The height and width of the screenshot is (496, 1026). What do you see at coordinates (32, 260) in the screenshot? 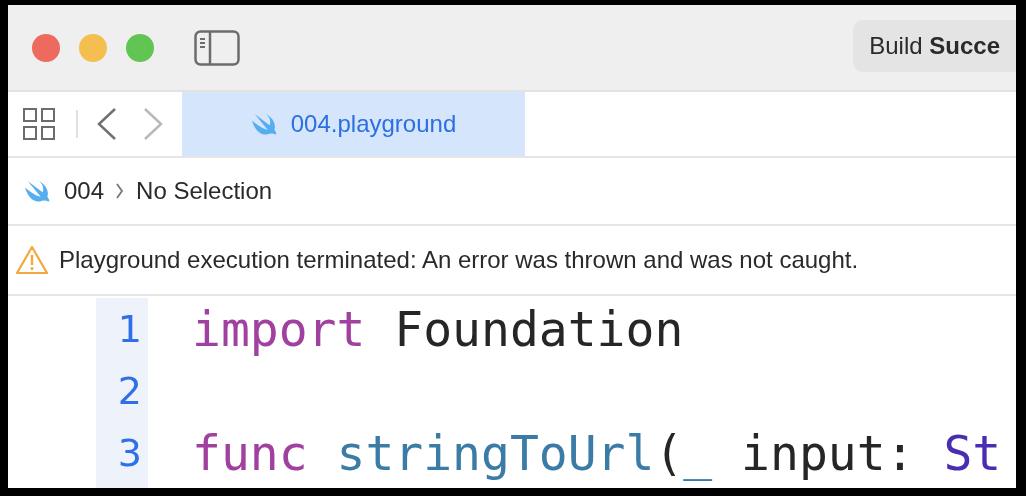
I see `warning-icon` at bounding box center [32, 260].